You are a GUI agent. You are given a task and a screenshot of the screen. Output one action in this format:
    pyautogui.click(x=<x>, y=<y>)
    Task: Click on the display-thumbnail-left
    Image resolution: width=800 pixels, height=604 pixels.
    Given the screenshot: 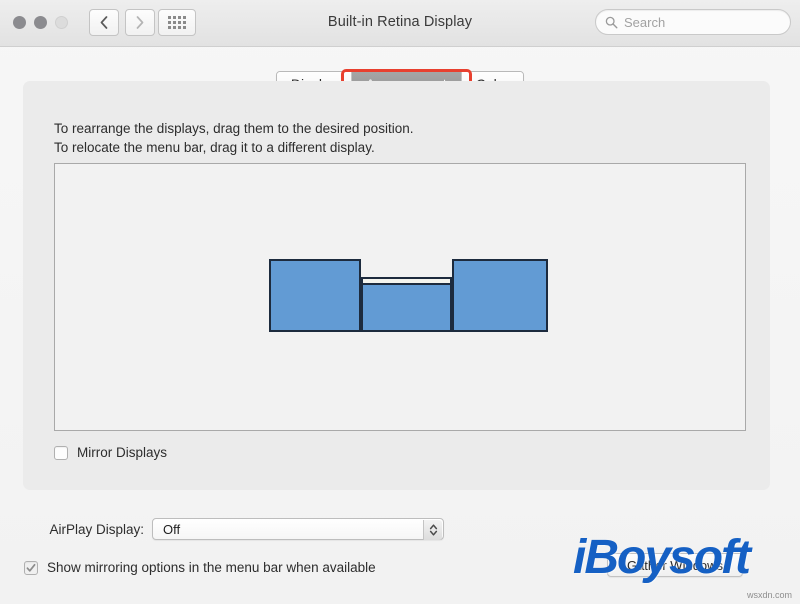 What is the action you would take?
    pyautogui.click(x=315, y=295)
    